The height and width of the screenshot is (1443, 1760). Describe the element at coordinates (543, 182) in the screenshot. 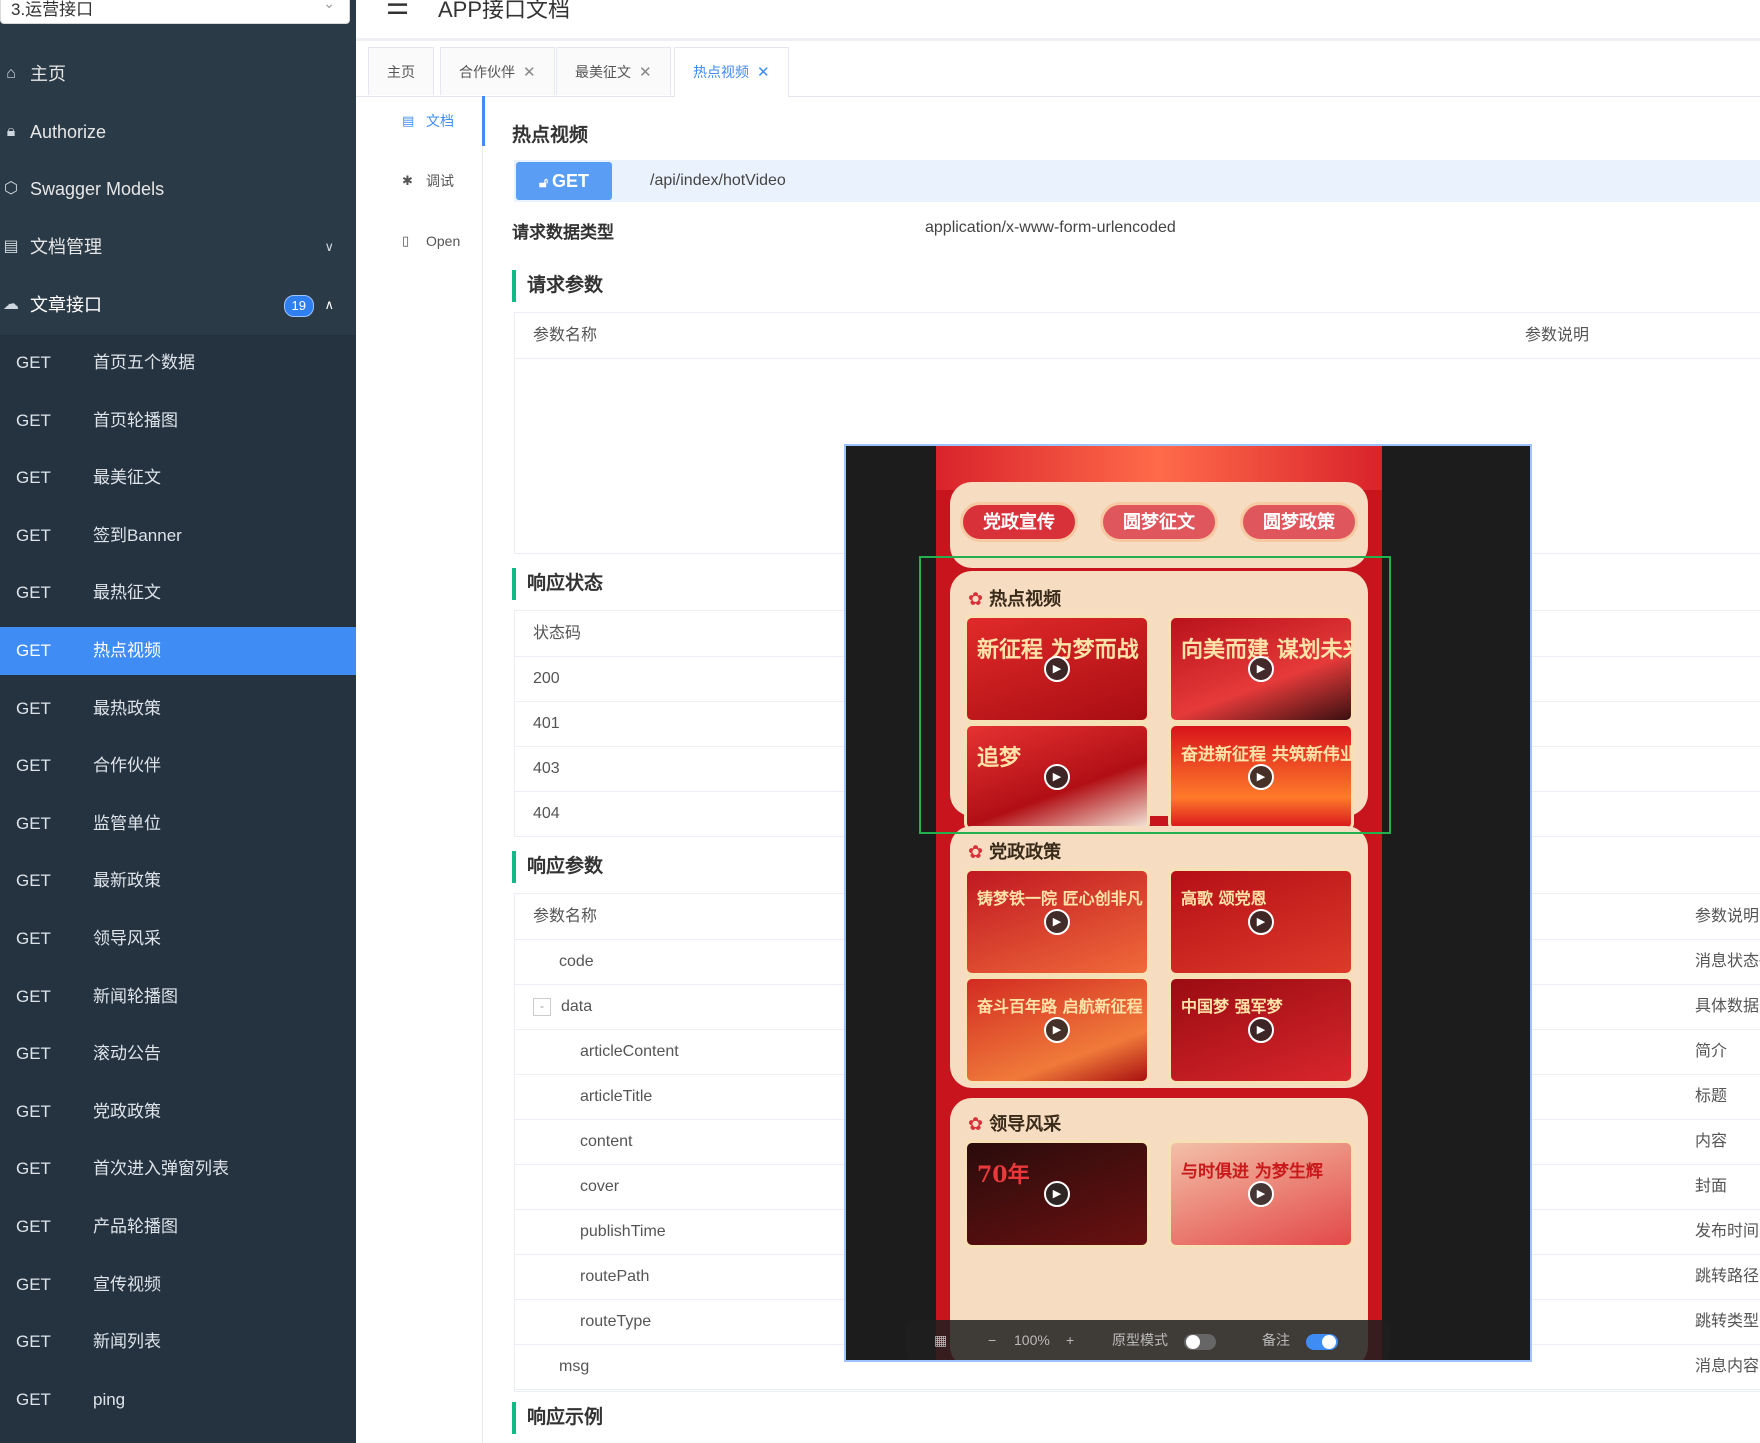

I see `unlock-icon: 🔓︎` at that location.